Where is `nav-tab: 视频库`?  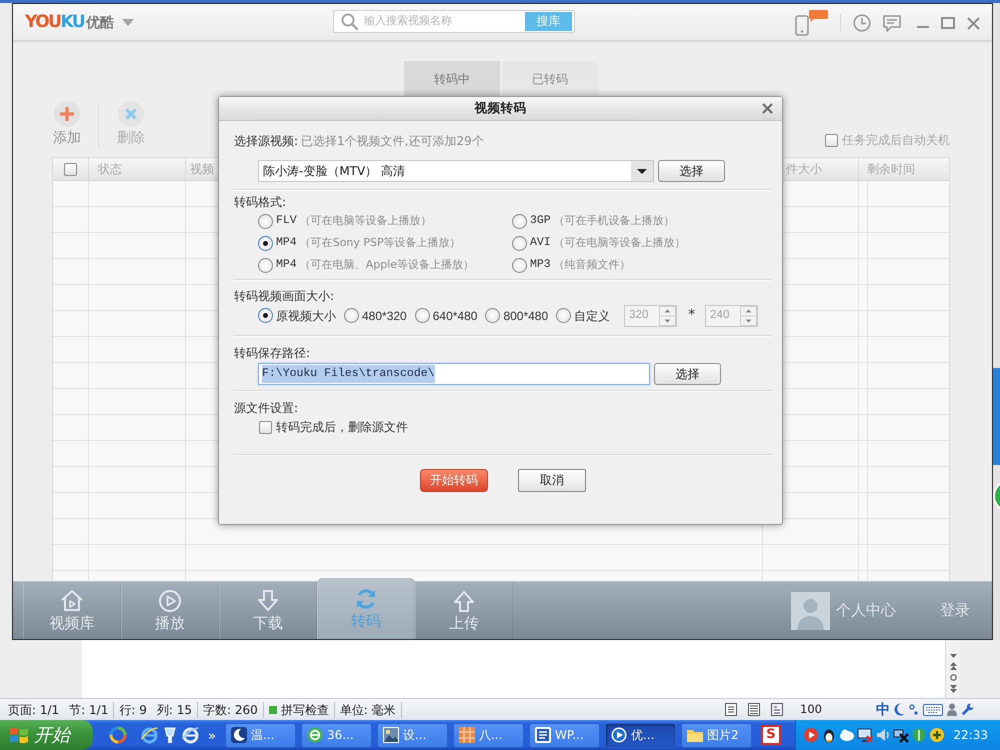
nav-tab: 视频库 is located at coordinates (72, 610).